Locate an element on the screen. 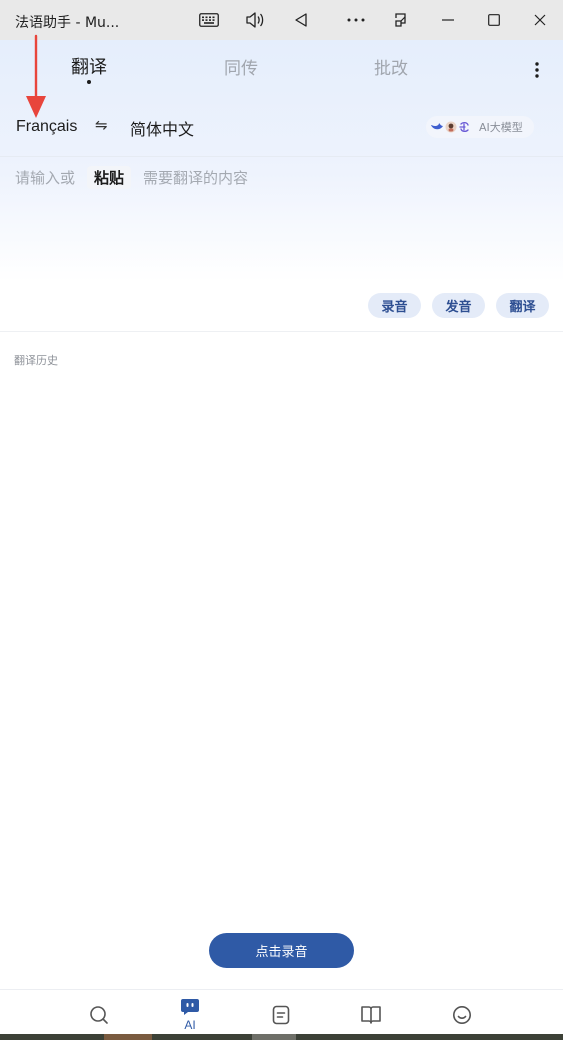 This screenshot has width=563, height=1040. nav-ai: AI is located at coordinates (190, 1012).